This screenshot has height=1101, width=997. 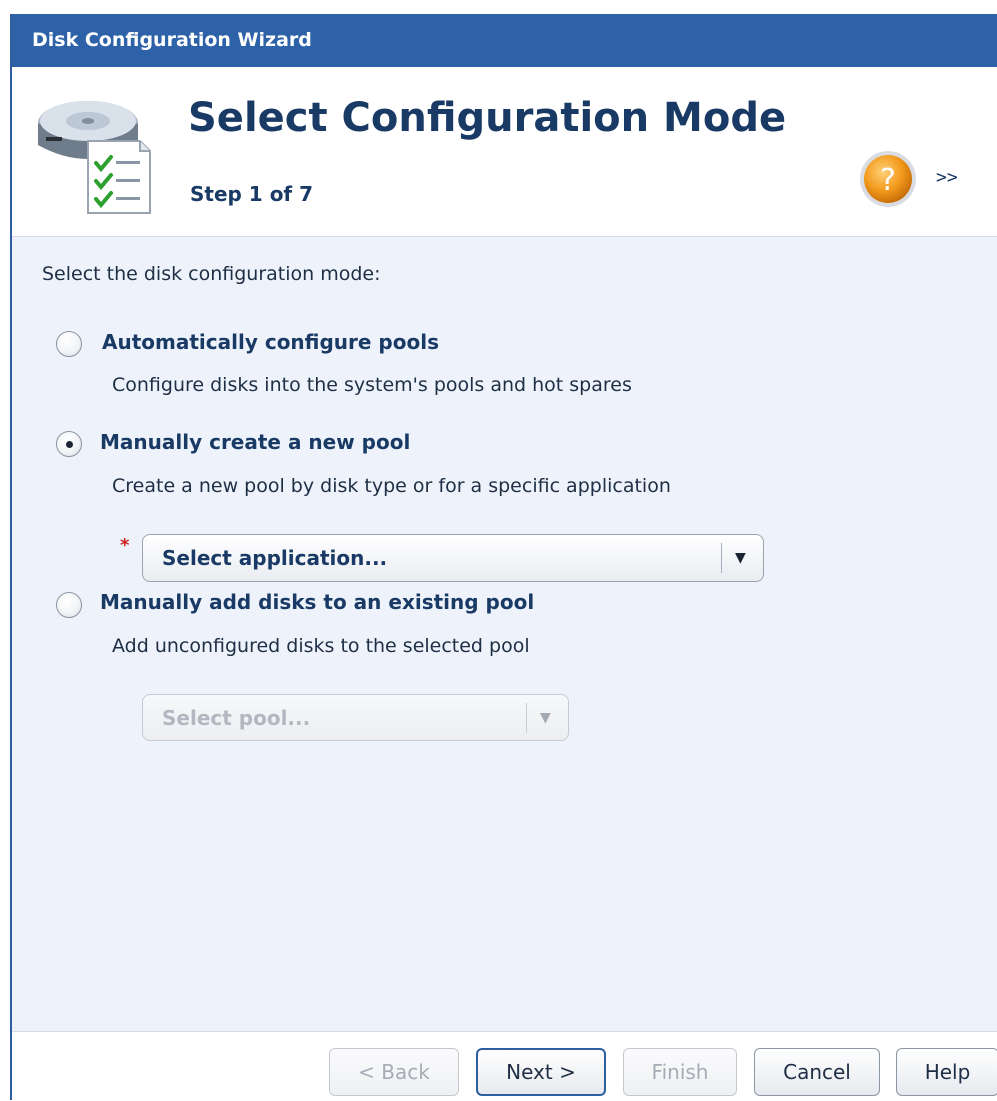 I want to click on required-marker: *, so click(x=125, y=545).